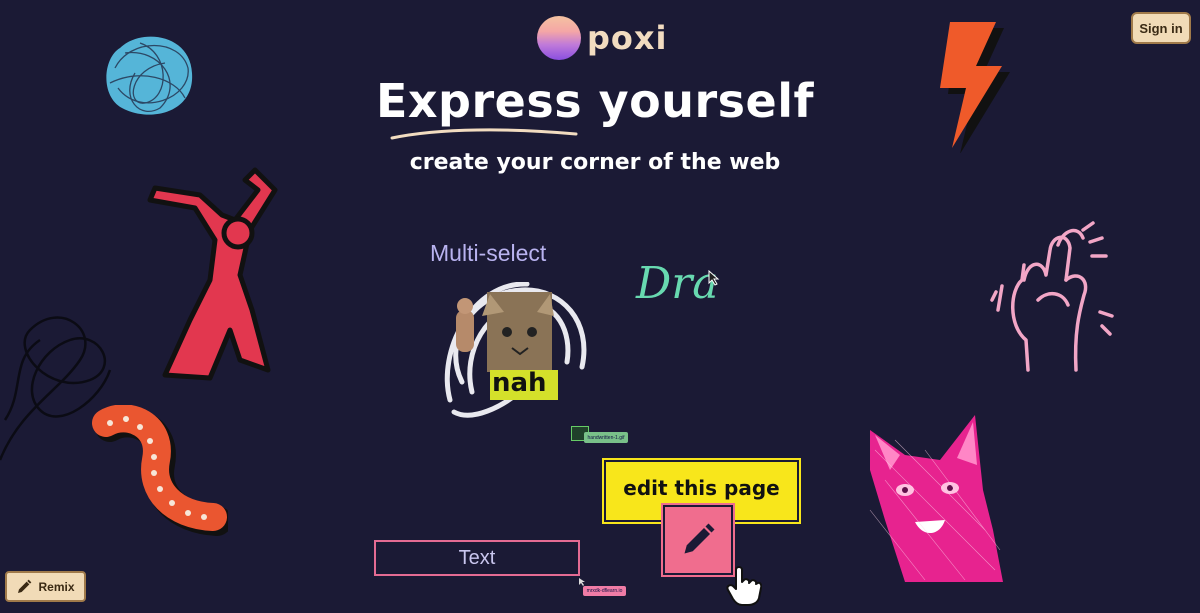 This screenshot has height=613, width=1200. What do you see at coordinates (706, 101) in the screenshot?
I see `headline-word-yourself: yourself` at bounding box center [706, 101].